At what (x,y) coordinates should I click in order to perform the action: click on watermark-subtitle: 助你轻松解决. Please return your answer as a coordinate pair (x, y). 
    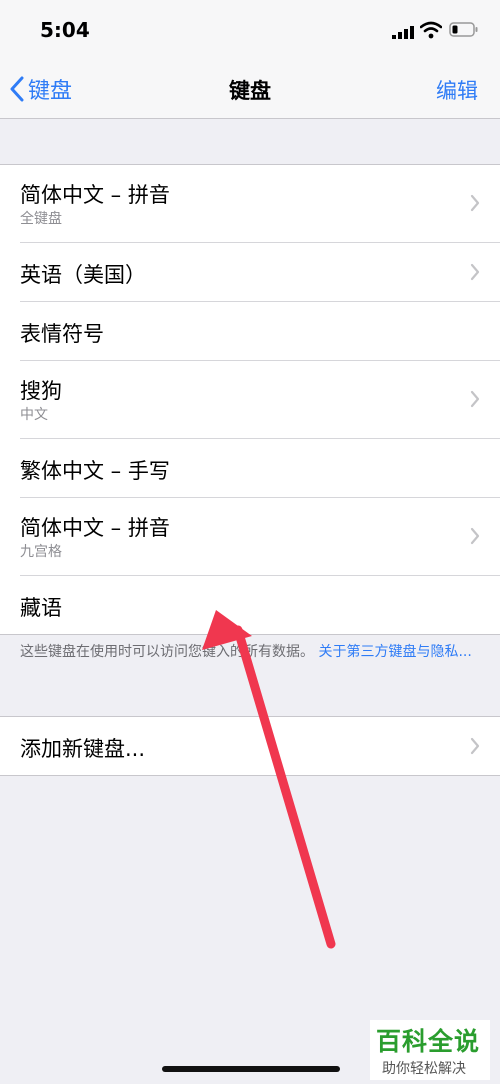
    Looking at the image, I should click on (424, 1069).